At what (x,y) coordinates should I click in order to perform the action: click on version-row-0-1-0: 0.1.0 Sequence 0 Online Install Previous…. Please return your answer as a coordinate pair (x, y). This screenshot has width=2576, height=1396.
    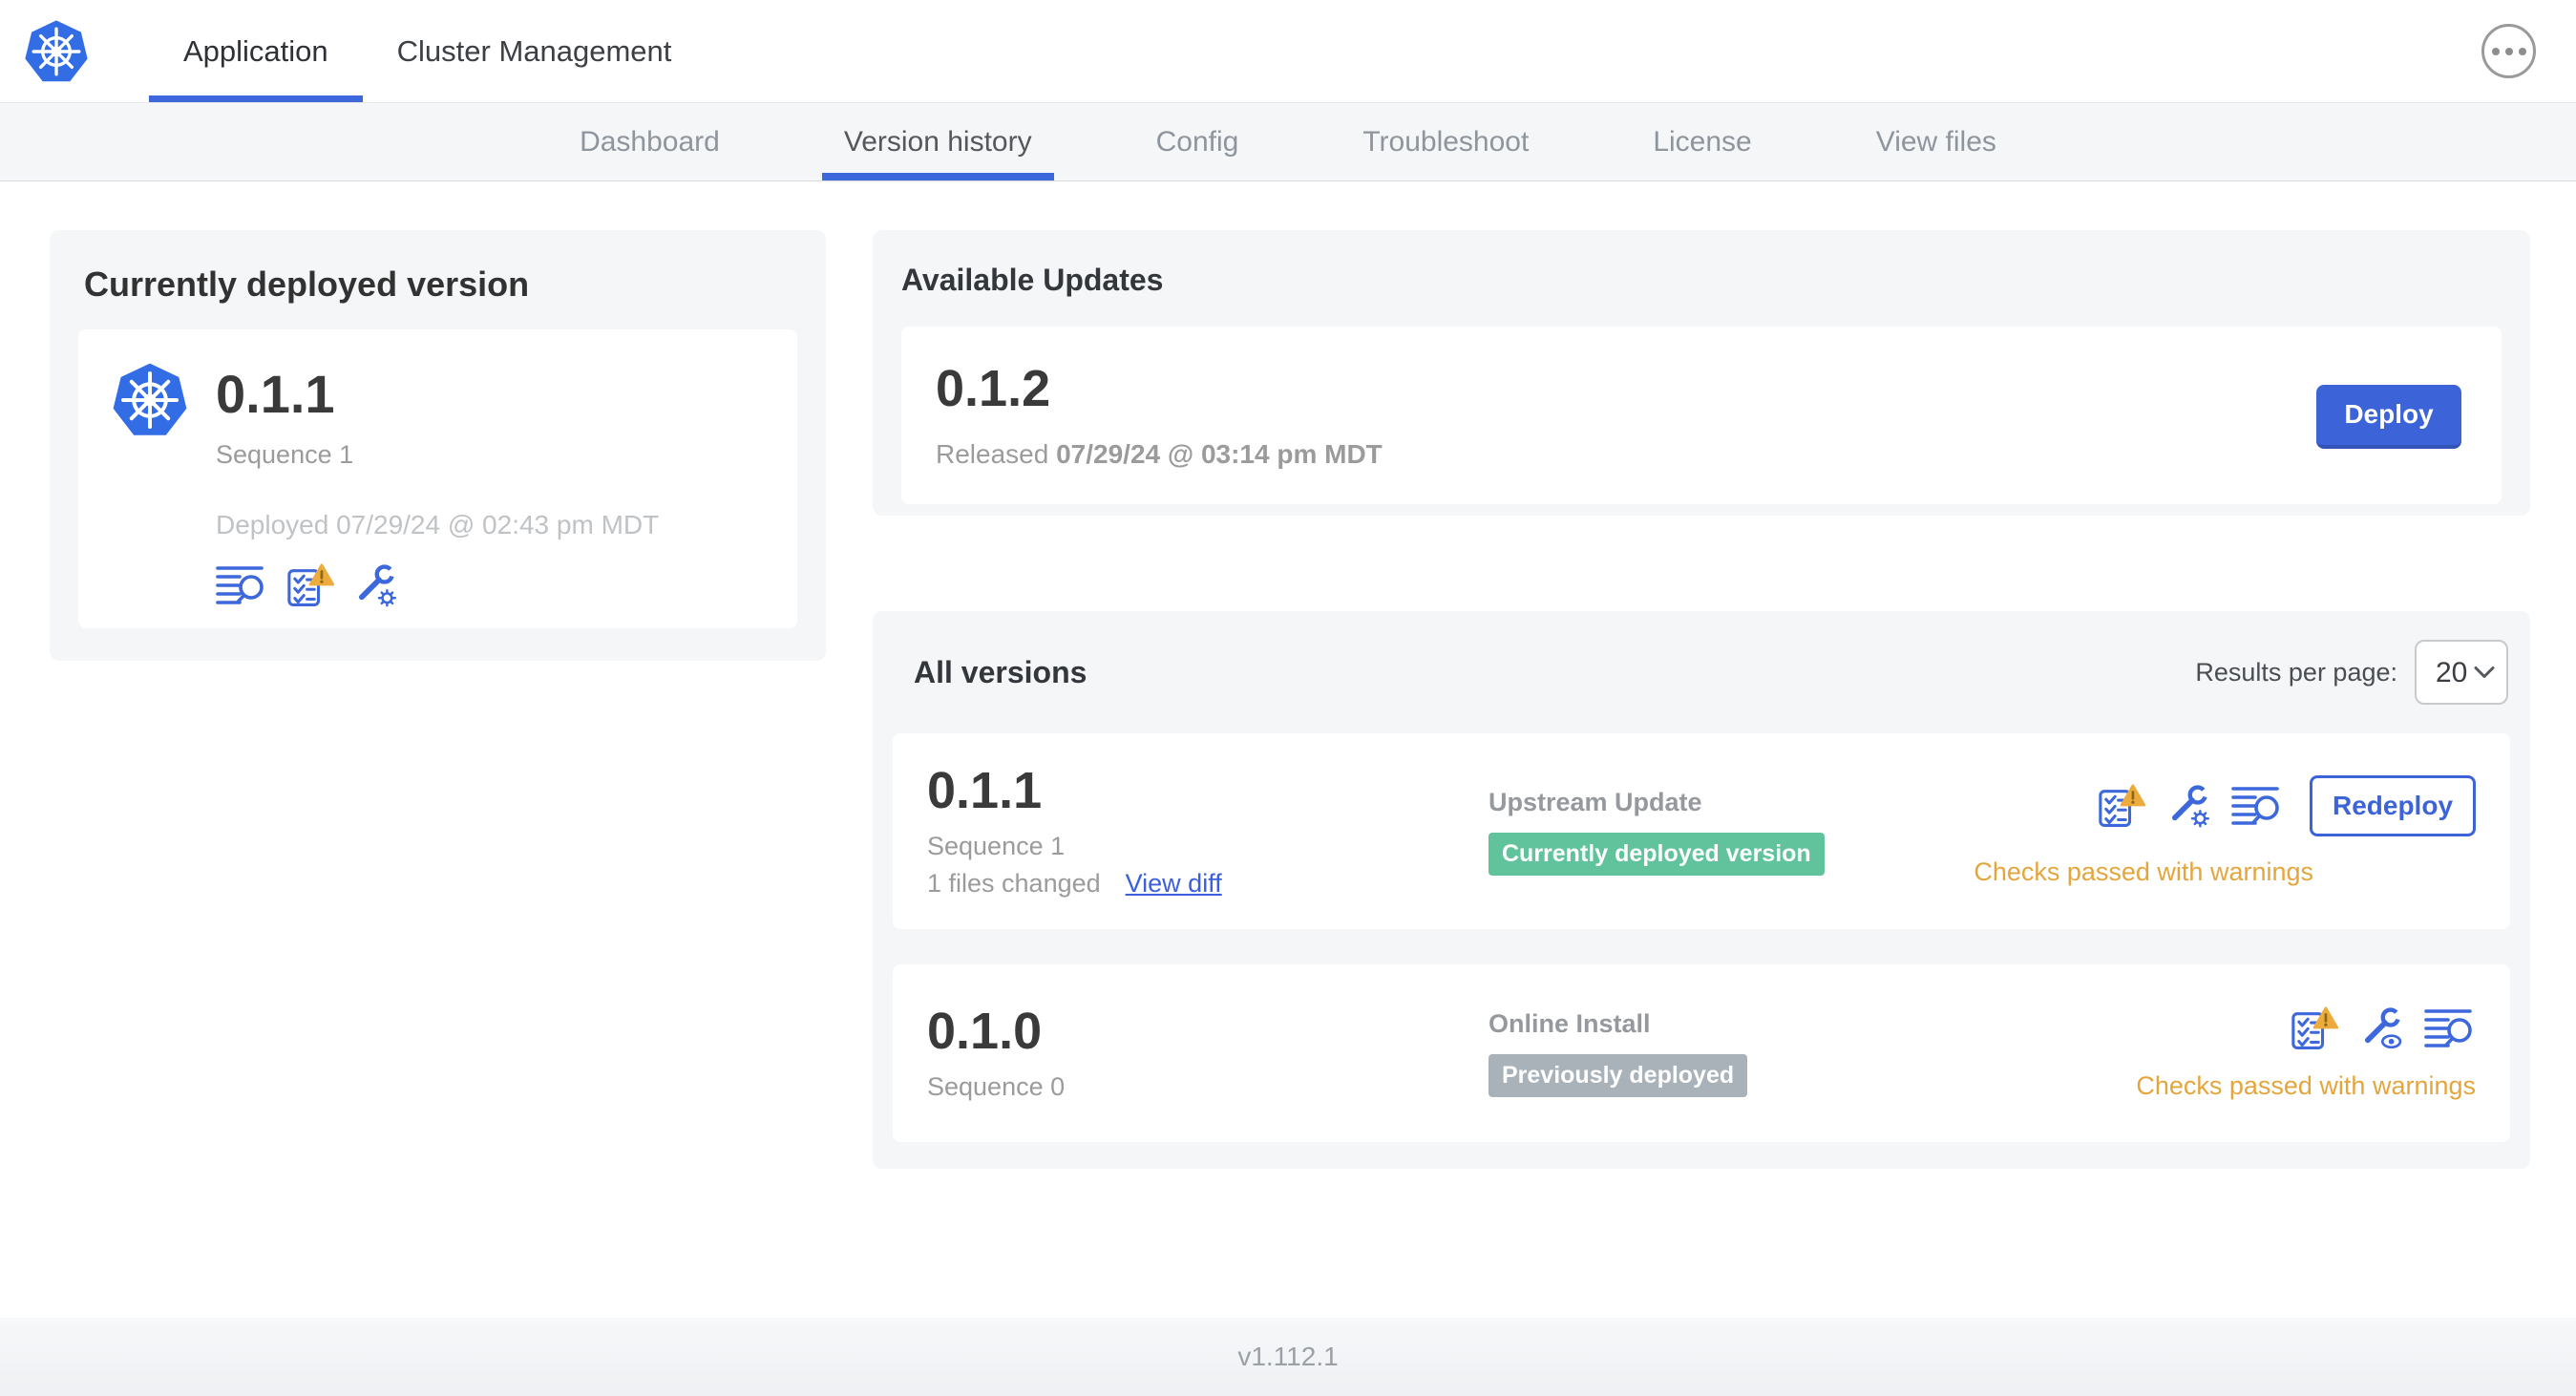
    Looking at the image, I should click on (1701, 1053).